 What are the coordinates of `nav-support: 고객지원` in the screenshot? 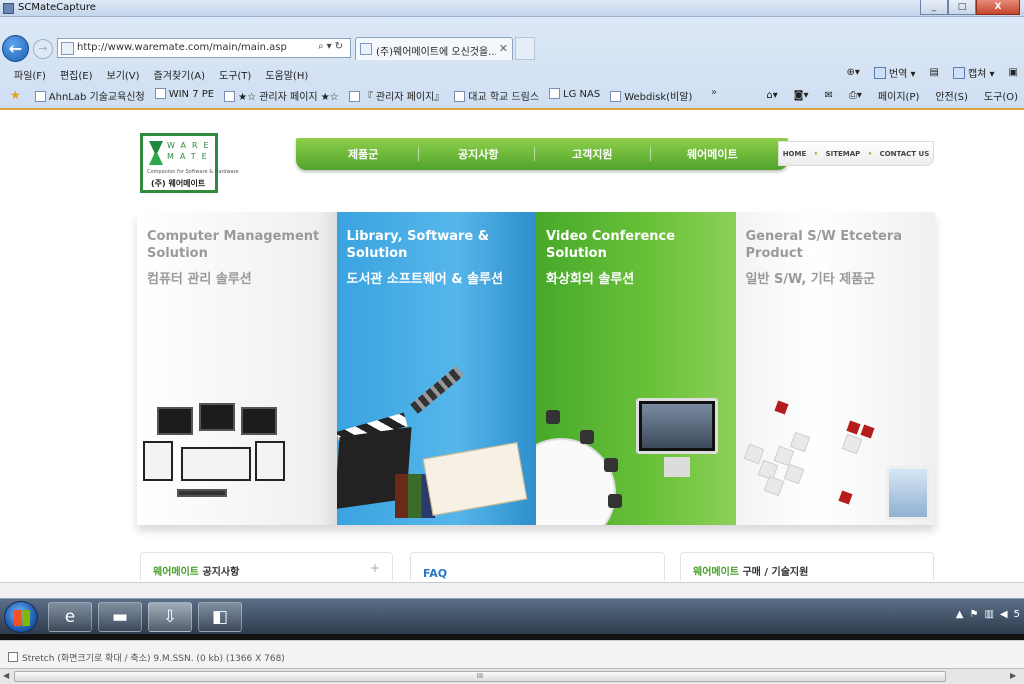 It's located at (592, 154).